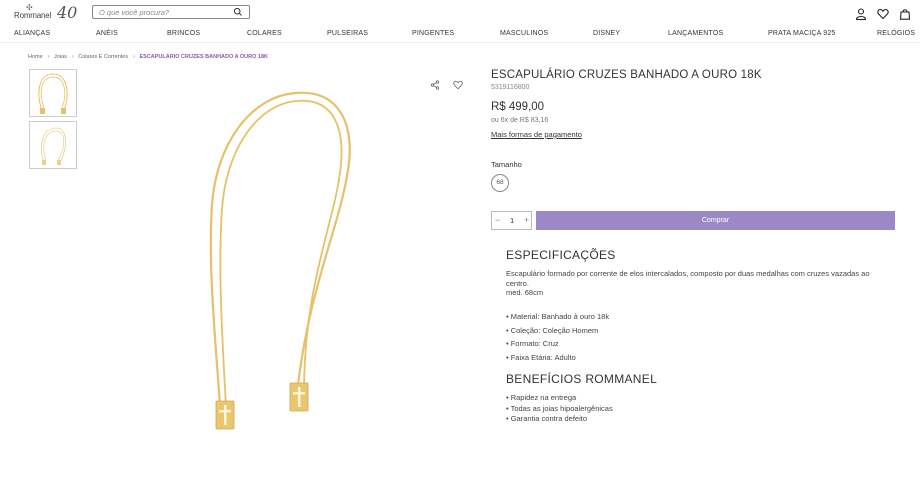 The image size is (920, 480). Describe the element at coordinates (558, 316) in the screenshot. I see `spec-item: • Material: Banhado à ouro 18k` at that location.